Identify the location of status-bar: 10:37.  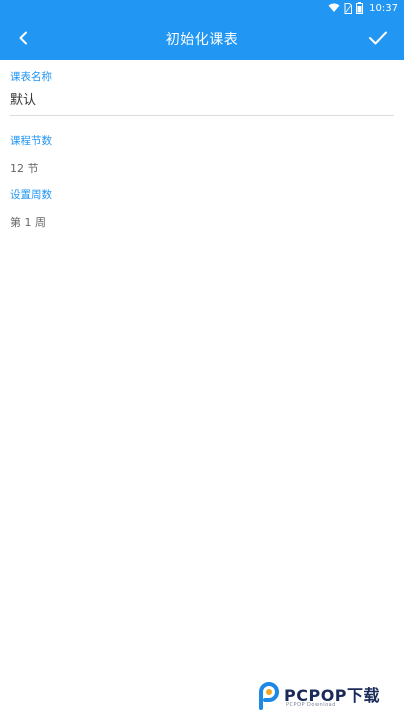
(363, 8).